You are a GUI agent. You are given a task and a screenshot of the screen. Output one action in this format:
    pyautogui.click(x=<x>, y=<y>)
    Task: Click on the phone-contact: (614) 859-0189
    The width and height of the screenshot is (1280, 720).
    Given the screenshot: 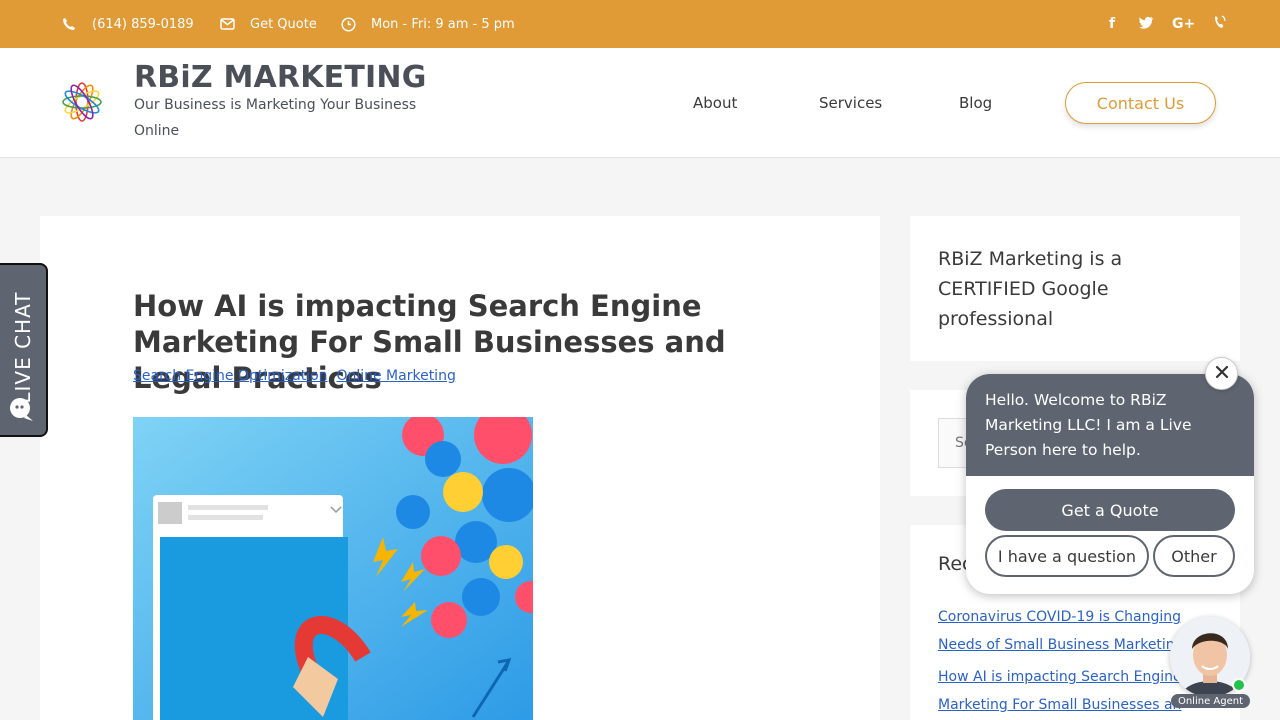 What is the action you would take?
    pyautogui.click(x=127, y=24)
    